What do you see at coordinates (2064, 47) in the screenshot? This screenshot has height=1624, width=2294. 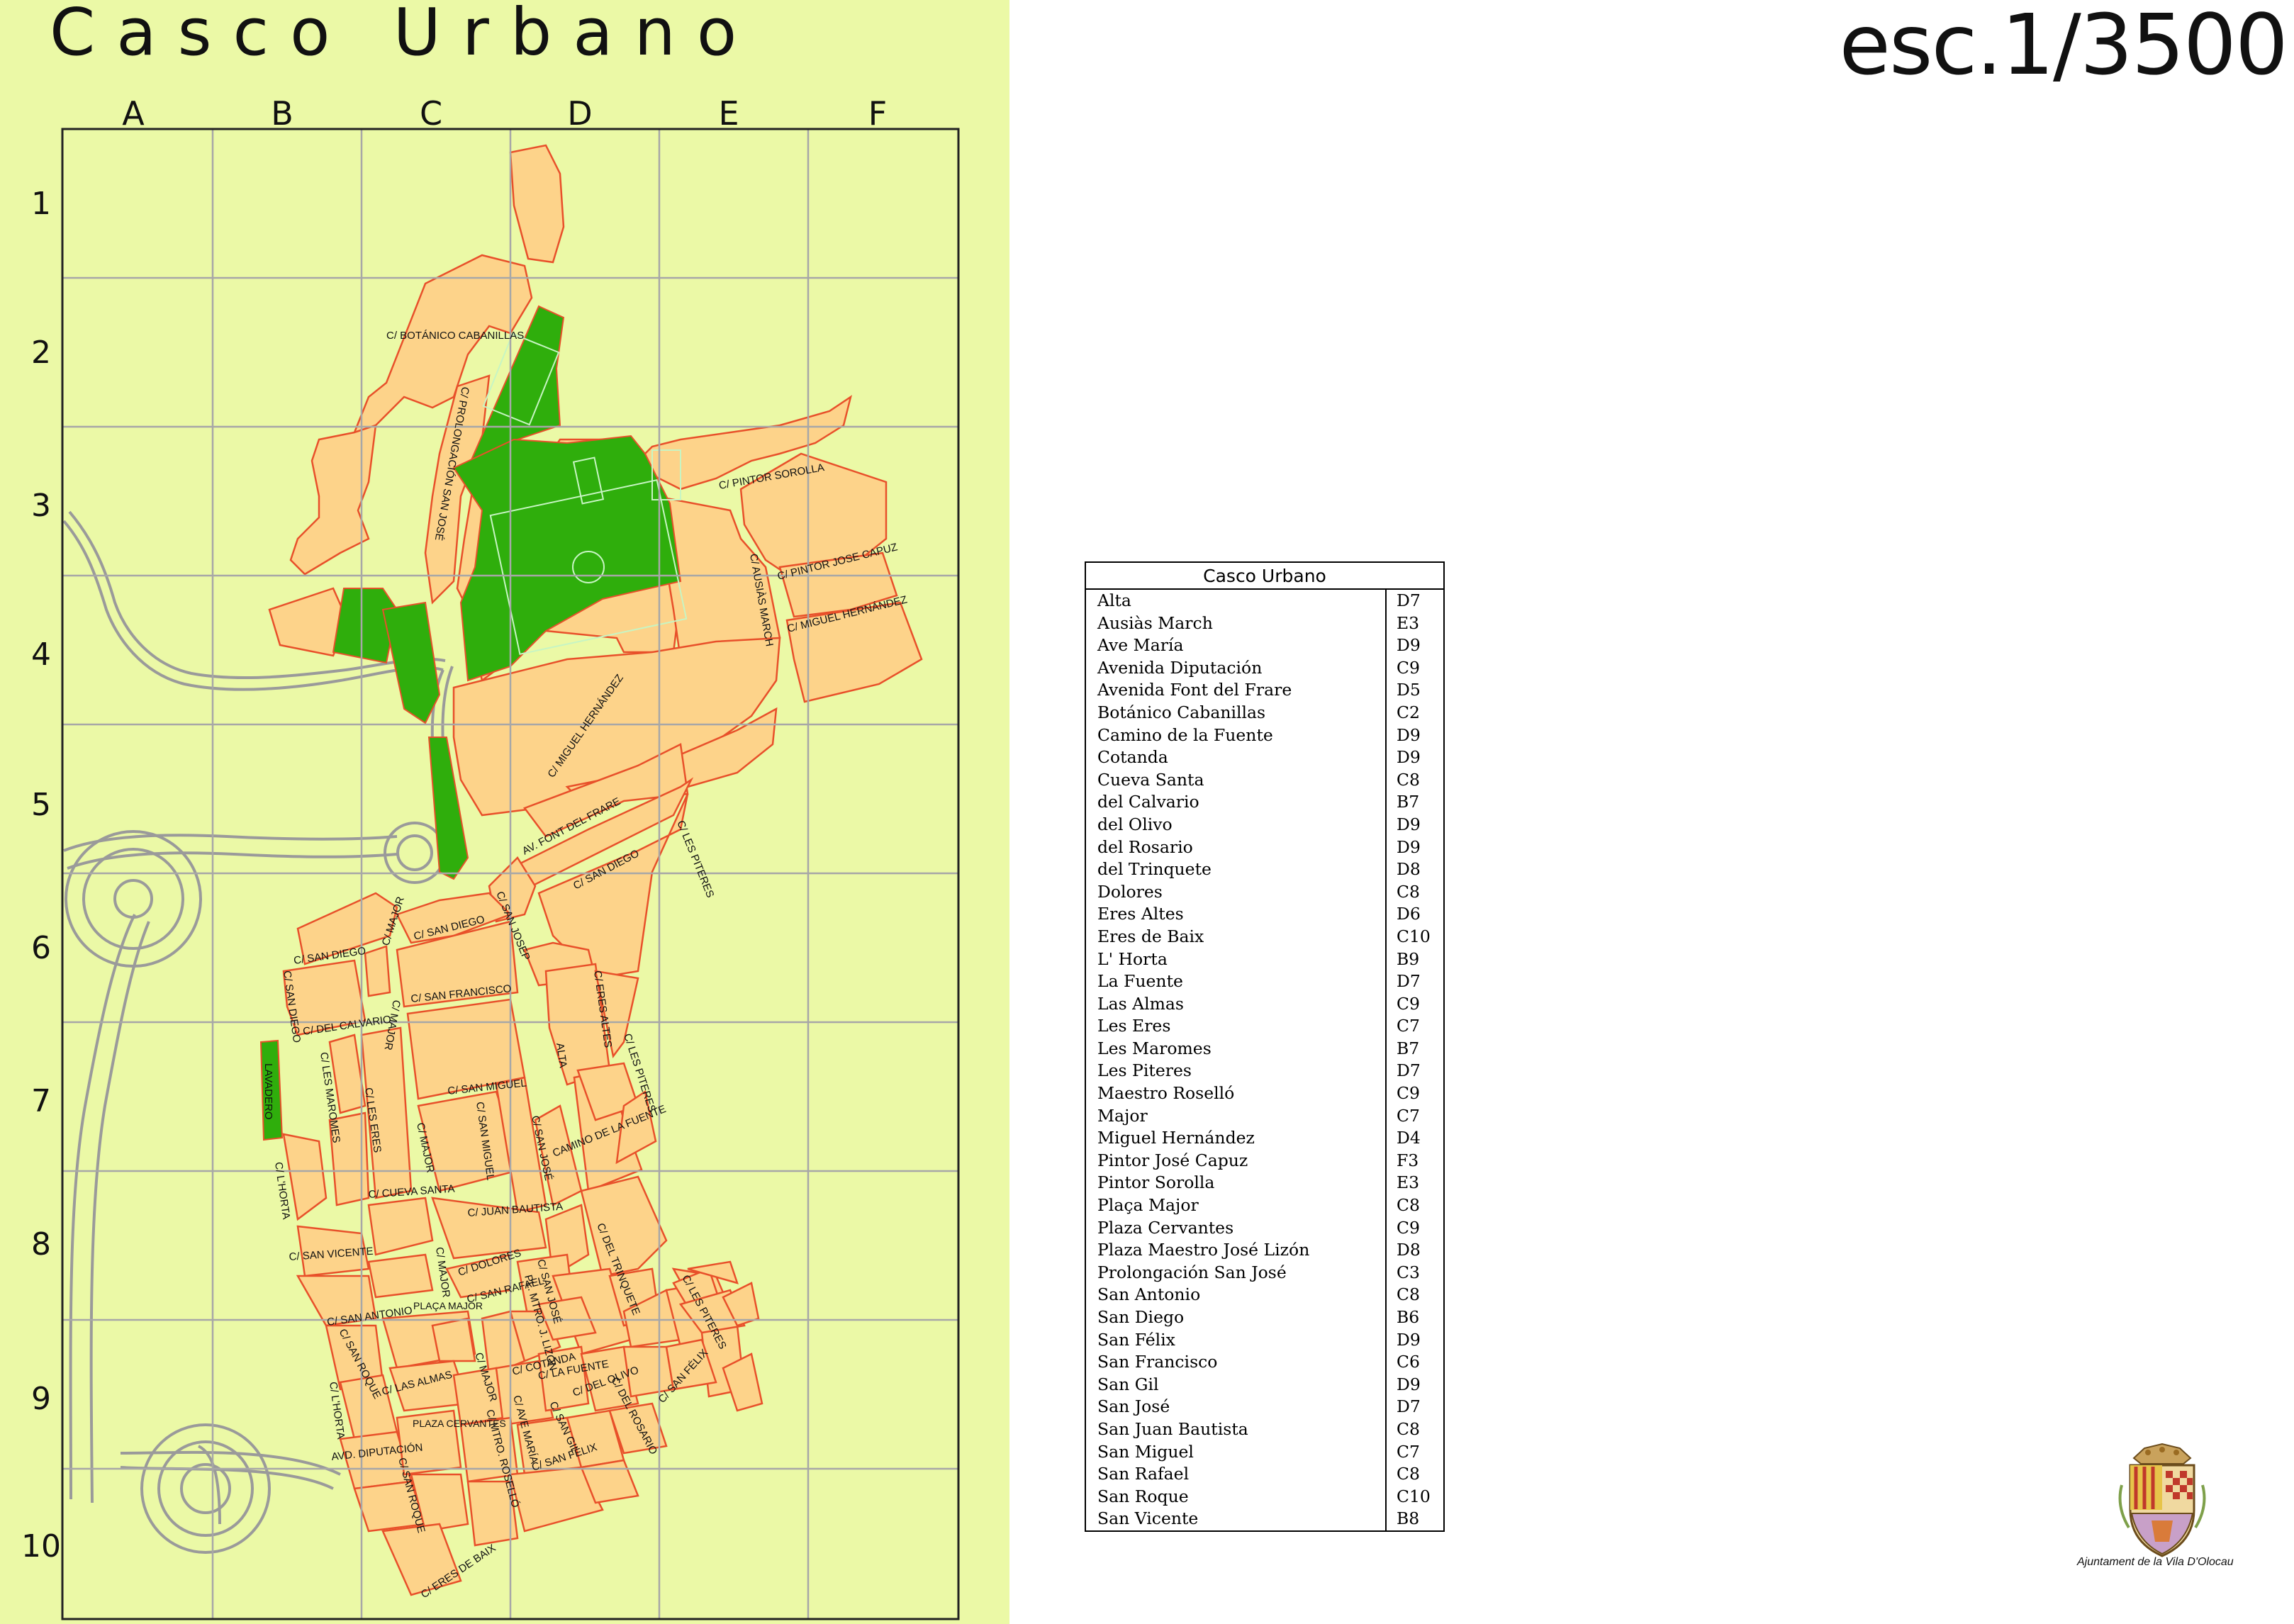 I see `scale-label: esc.1/3500` at bounding box center [2064, 47].